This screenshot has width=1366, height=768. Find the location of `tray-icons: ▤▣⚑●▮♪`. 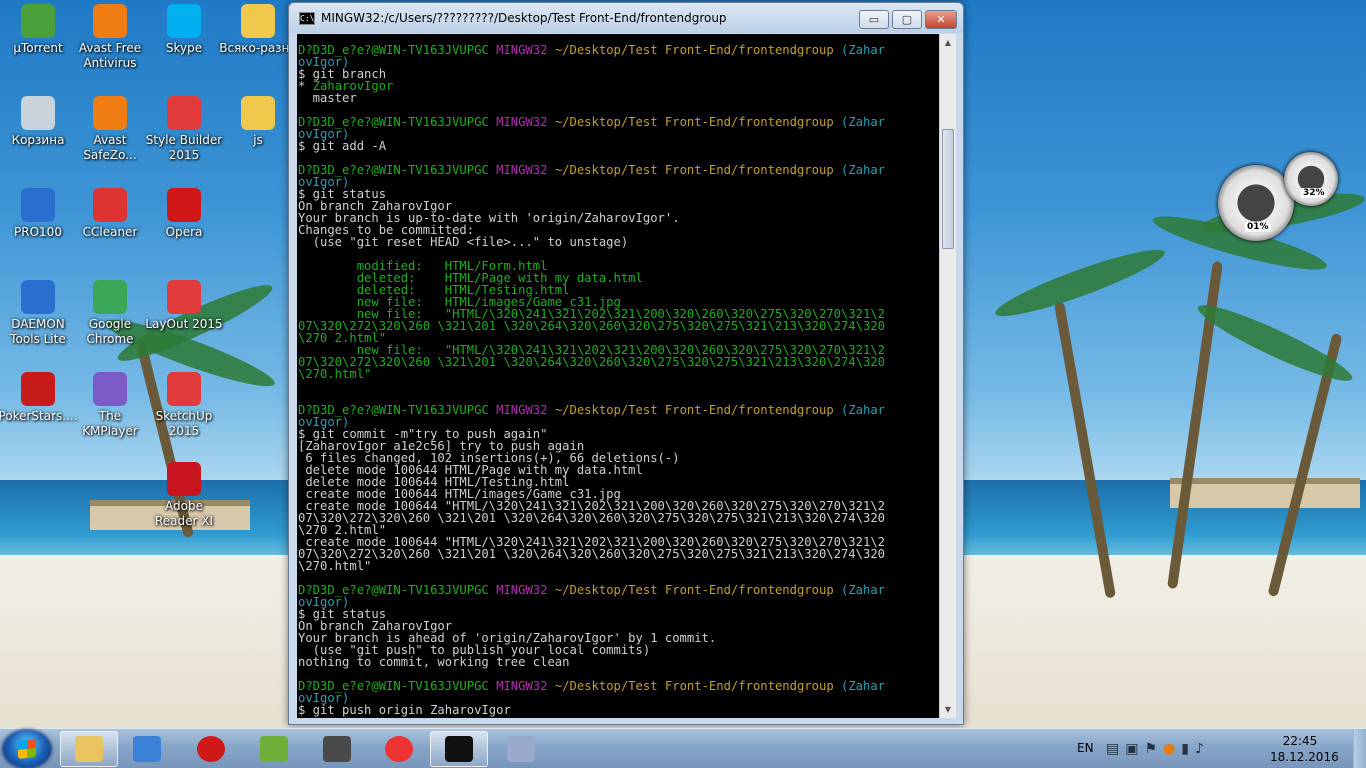

tray-icons: ▤▣⚑●▮♪ is located at coordinates (1158, 749).